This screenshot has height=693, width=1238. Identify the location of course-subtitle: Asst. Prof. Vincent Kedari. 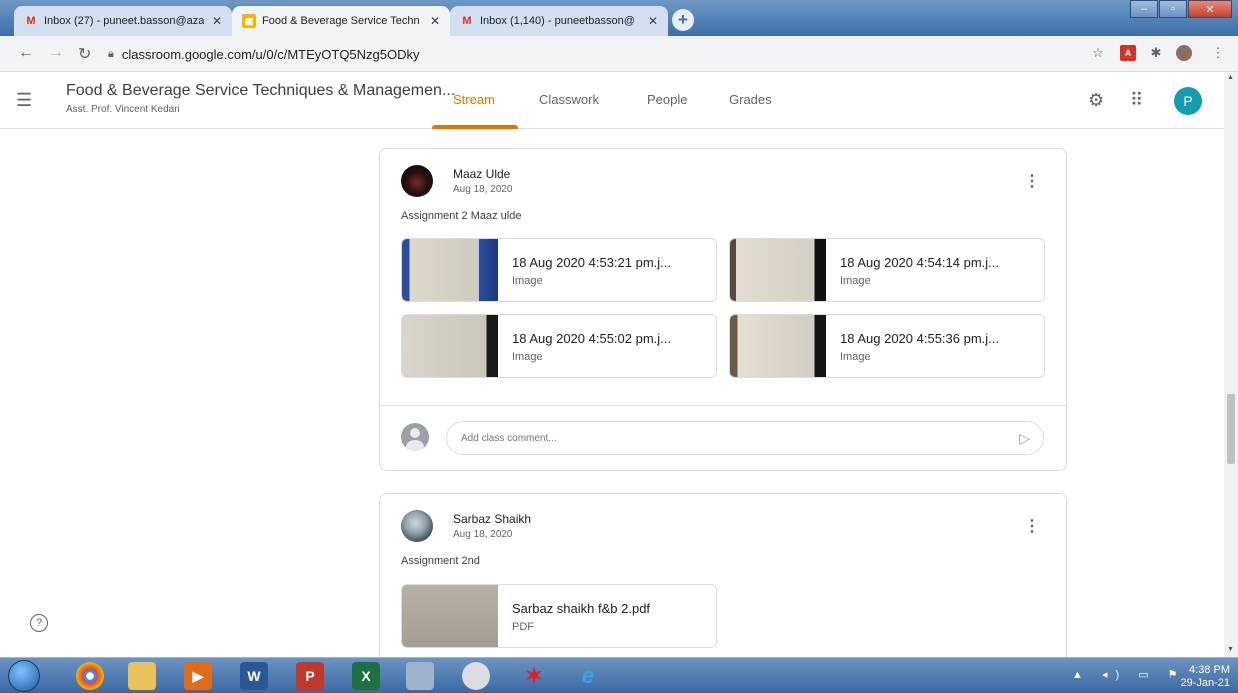
(123, 109).